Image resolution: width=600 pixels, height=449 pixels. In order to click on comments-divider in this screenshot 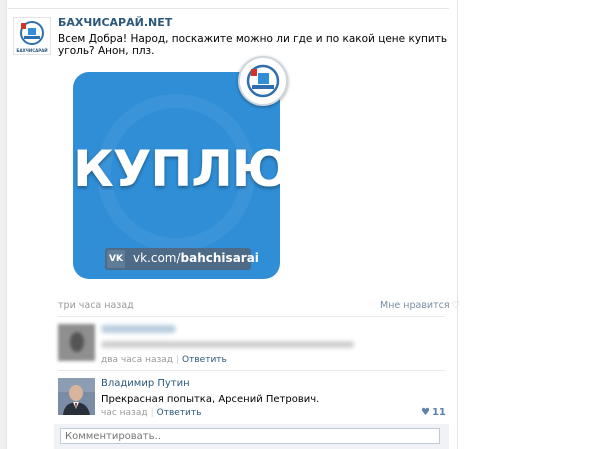, I will do `click(251, 316)`.